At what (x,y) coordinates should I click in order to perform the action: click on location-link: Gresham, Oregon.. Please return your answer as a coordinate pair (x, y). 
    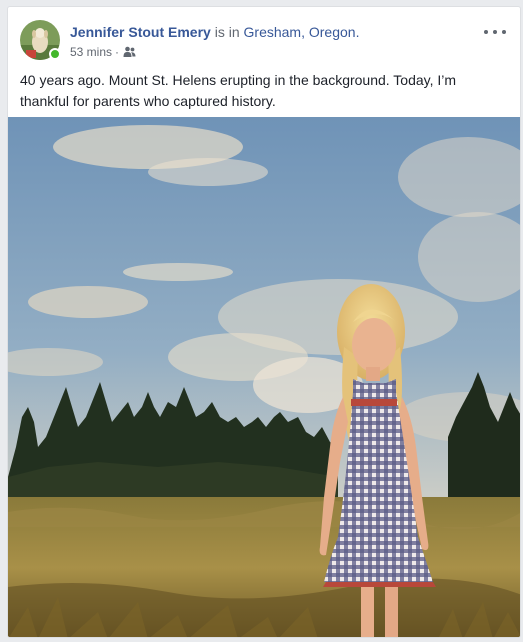
    Looking at the image, I should click on (302, 32).